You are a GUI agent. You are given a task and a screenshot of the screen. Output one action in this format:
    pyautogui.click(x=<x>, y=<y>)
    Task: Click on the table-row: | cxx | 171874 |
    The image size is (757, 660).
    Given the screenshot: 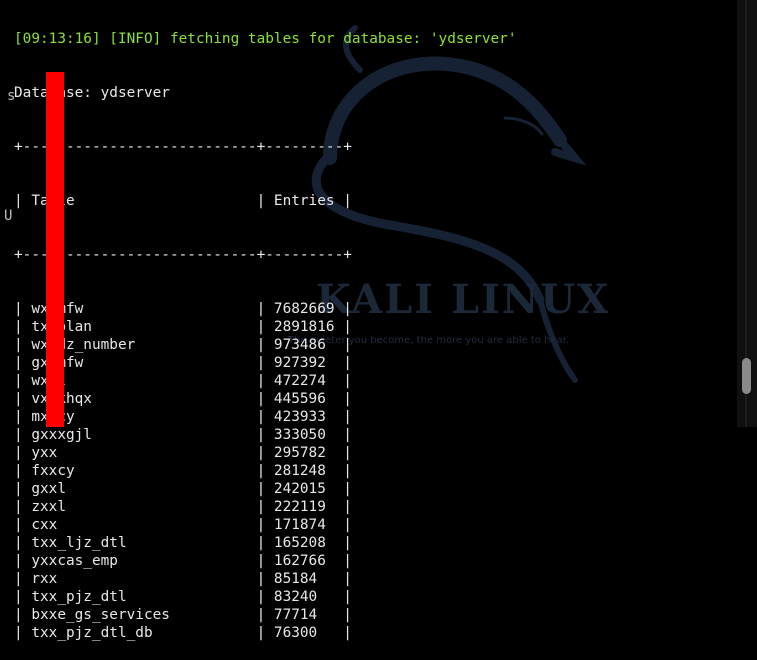 What is the action you would take?
    pyautogui.click(x=183, y=525)
    